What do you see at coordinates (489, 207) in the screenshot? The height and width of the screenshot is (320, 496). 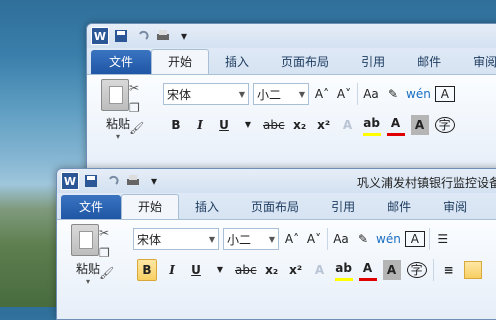 I see `tab-view: 视图` at bounding box center [489, 207].